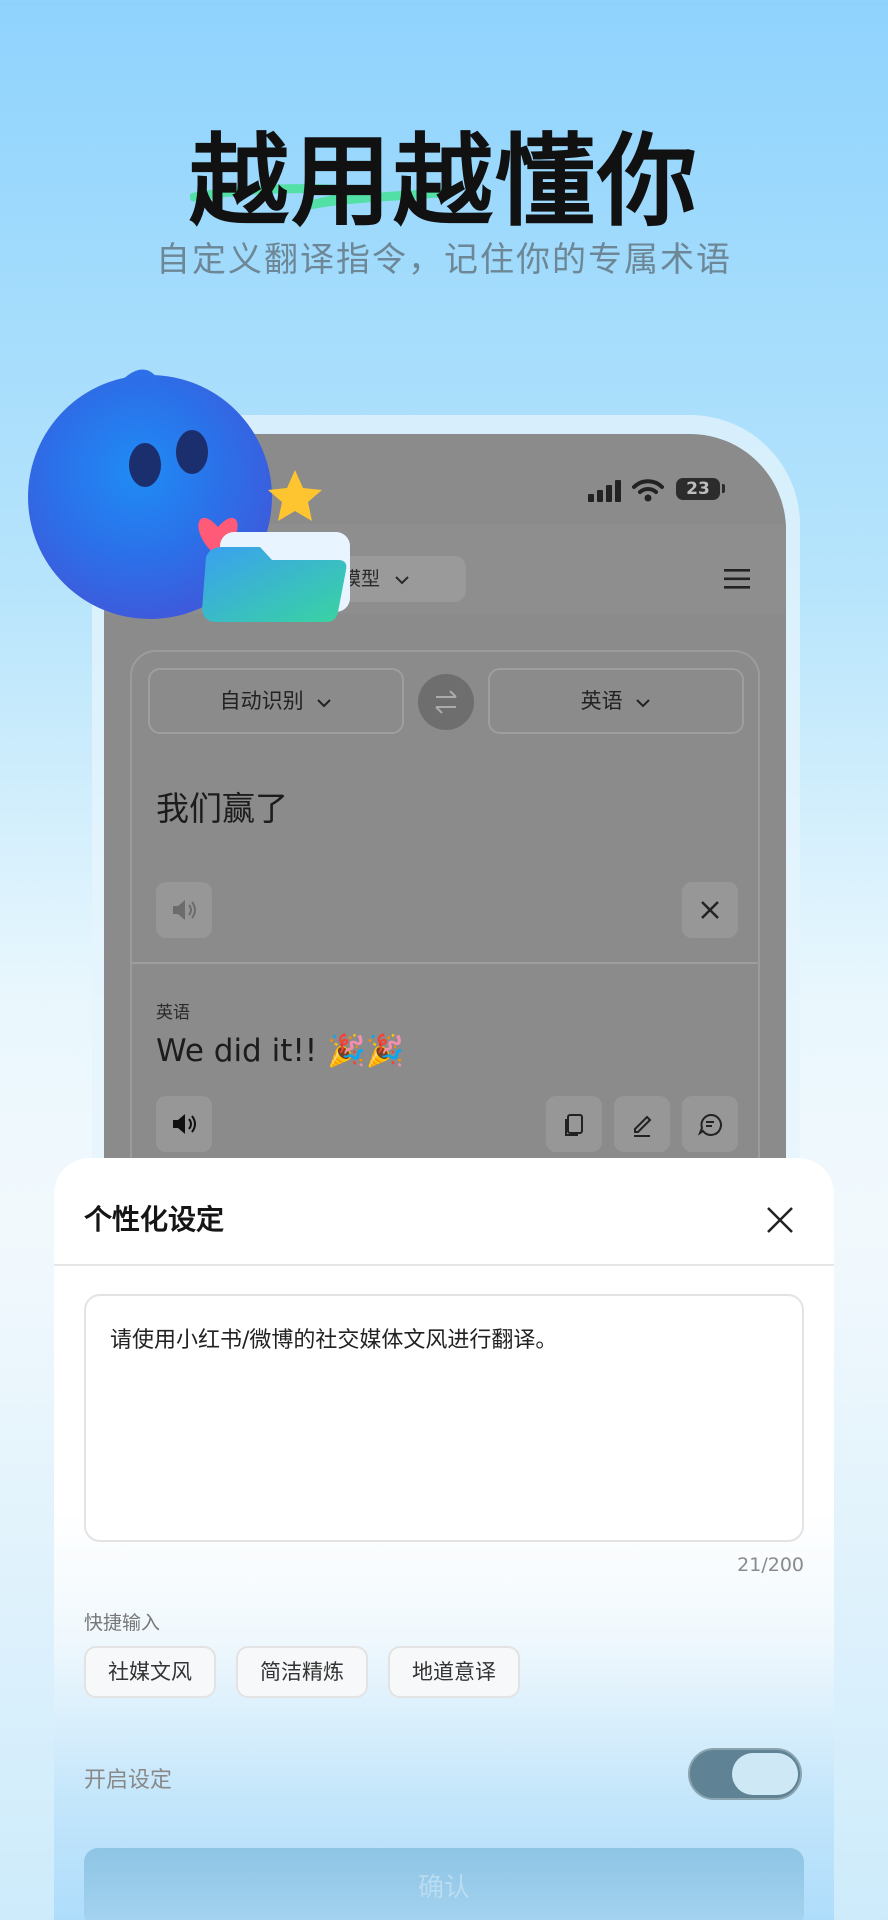  Describe the element at coordinates (601, 701) in the screenshot. I see `target-language-label: 英语` at that location.